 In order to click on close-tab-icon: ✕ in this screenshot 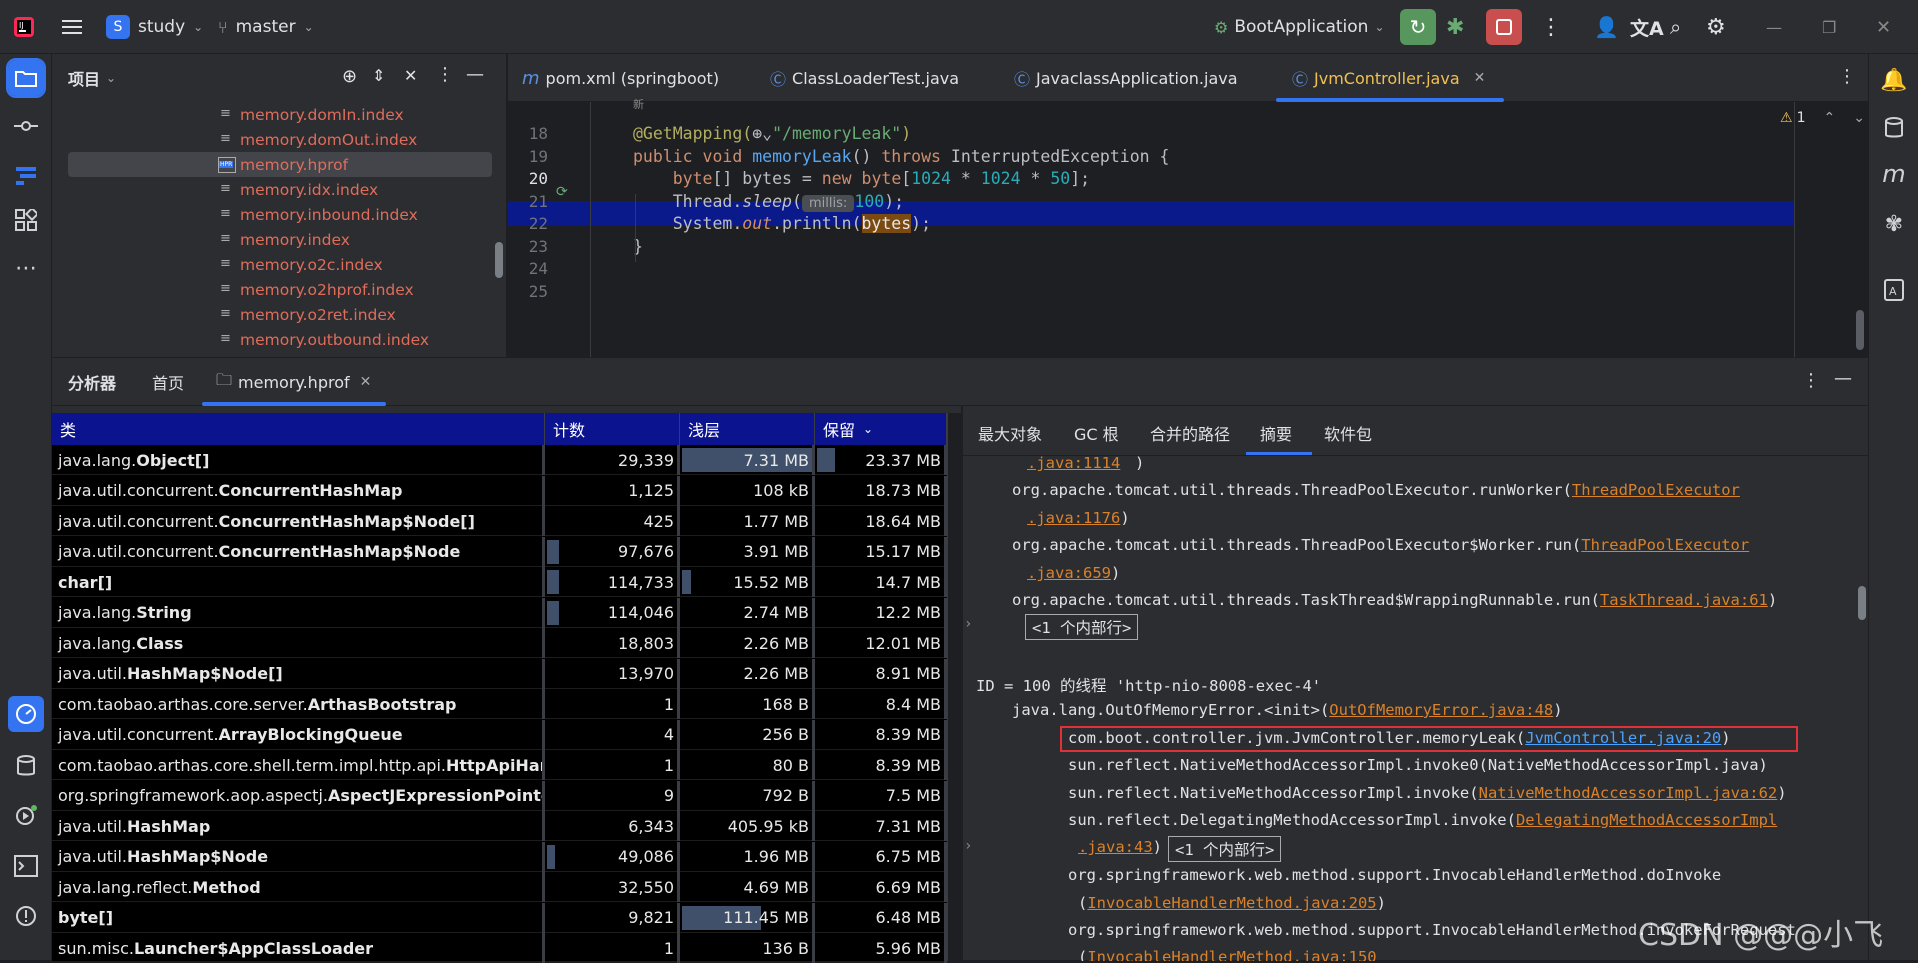, I will do `click(1480, 78)`.